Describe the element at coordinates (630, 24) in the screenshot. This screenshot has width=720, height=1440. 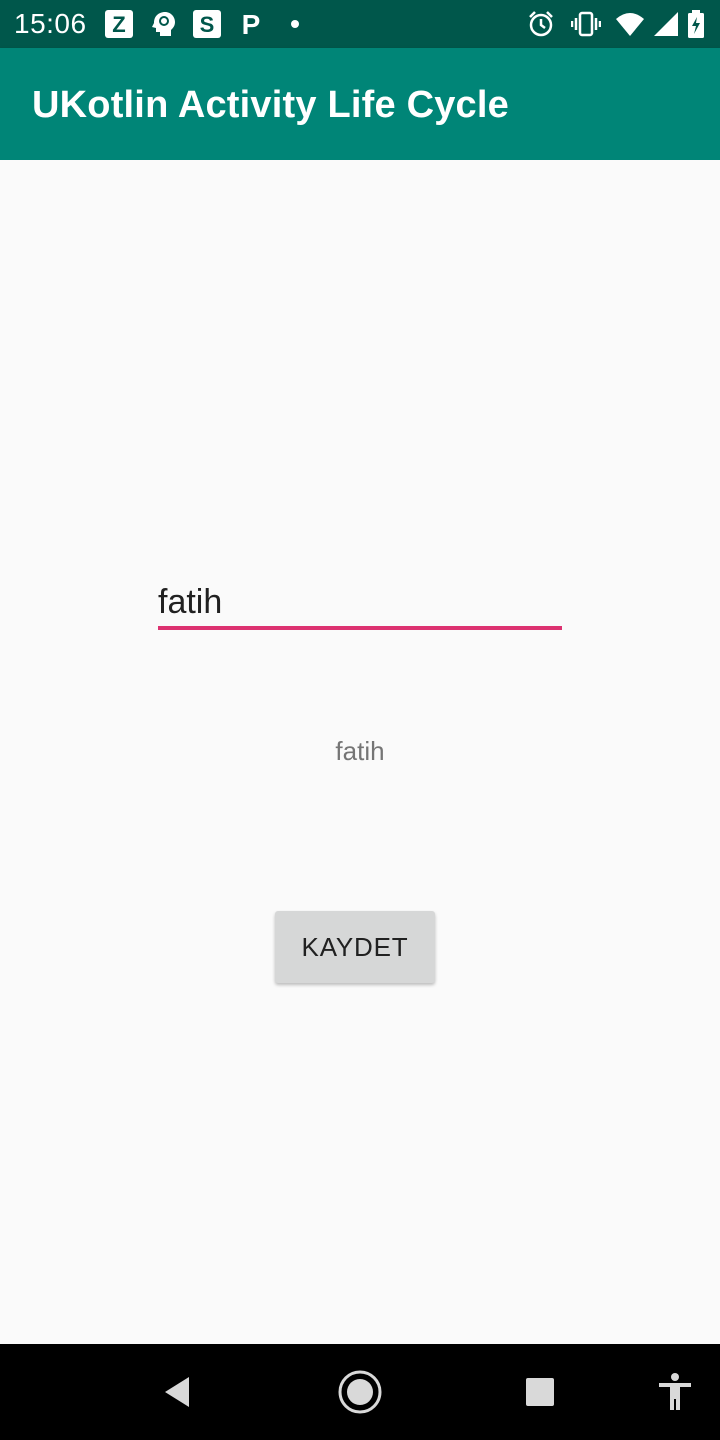
I see `wifi-icon` at that location.